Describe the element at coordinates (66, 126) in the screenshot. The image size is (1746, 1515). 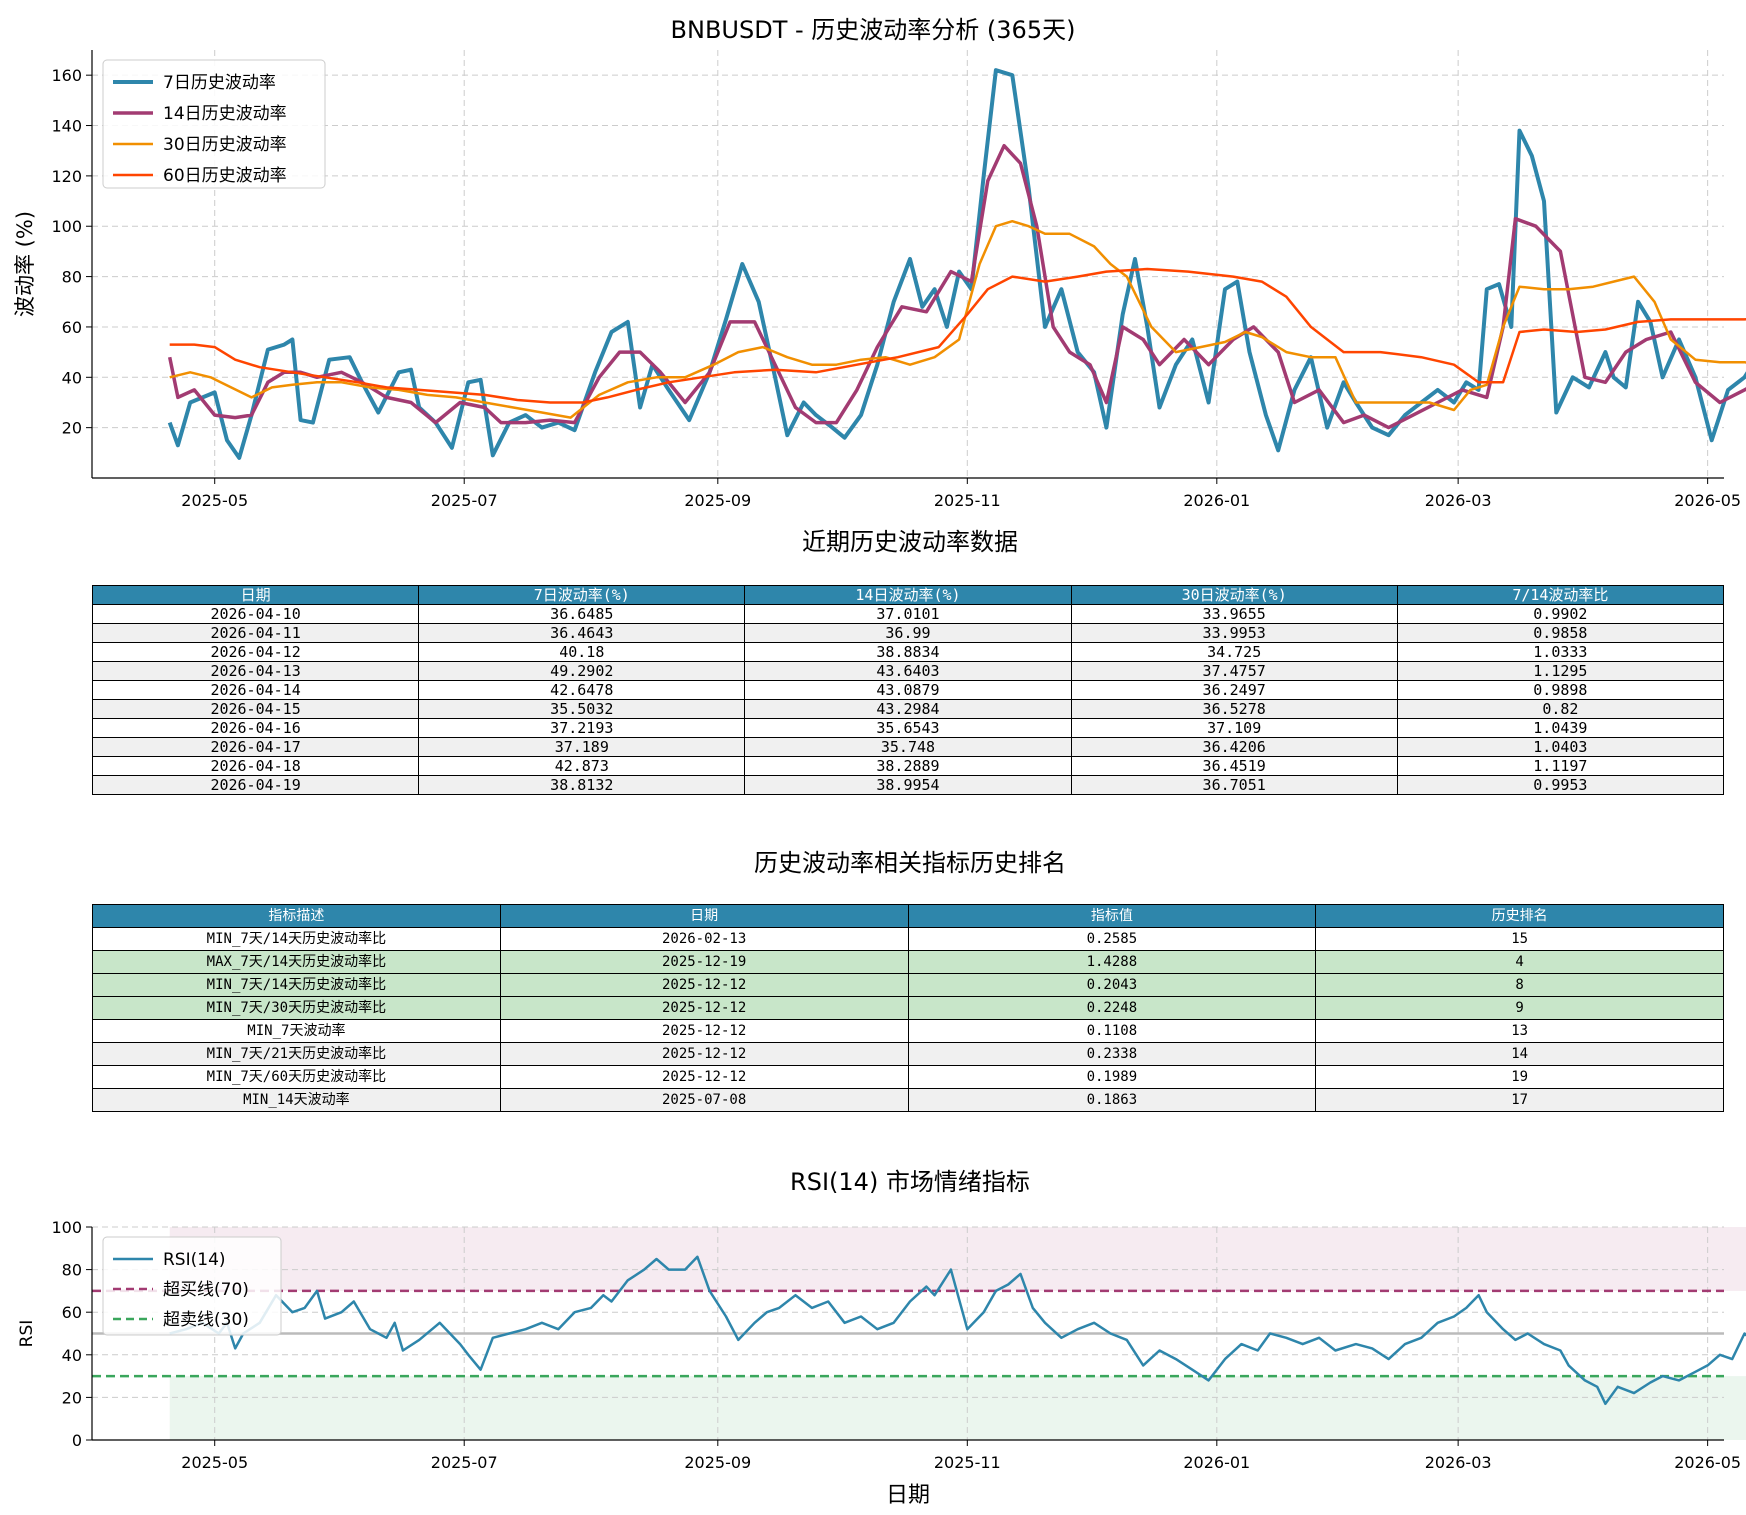
I see `y-tick-label: 140` at that location.